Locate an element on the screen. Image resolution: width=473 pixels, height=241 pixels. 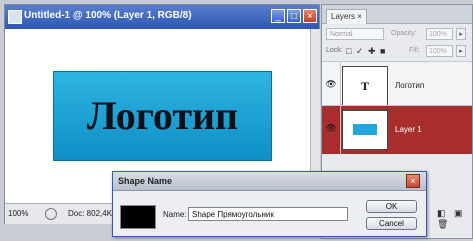
opacity-input: 100% is located at coordinates (439, 34).